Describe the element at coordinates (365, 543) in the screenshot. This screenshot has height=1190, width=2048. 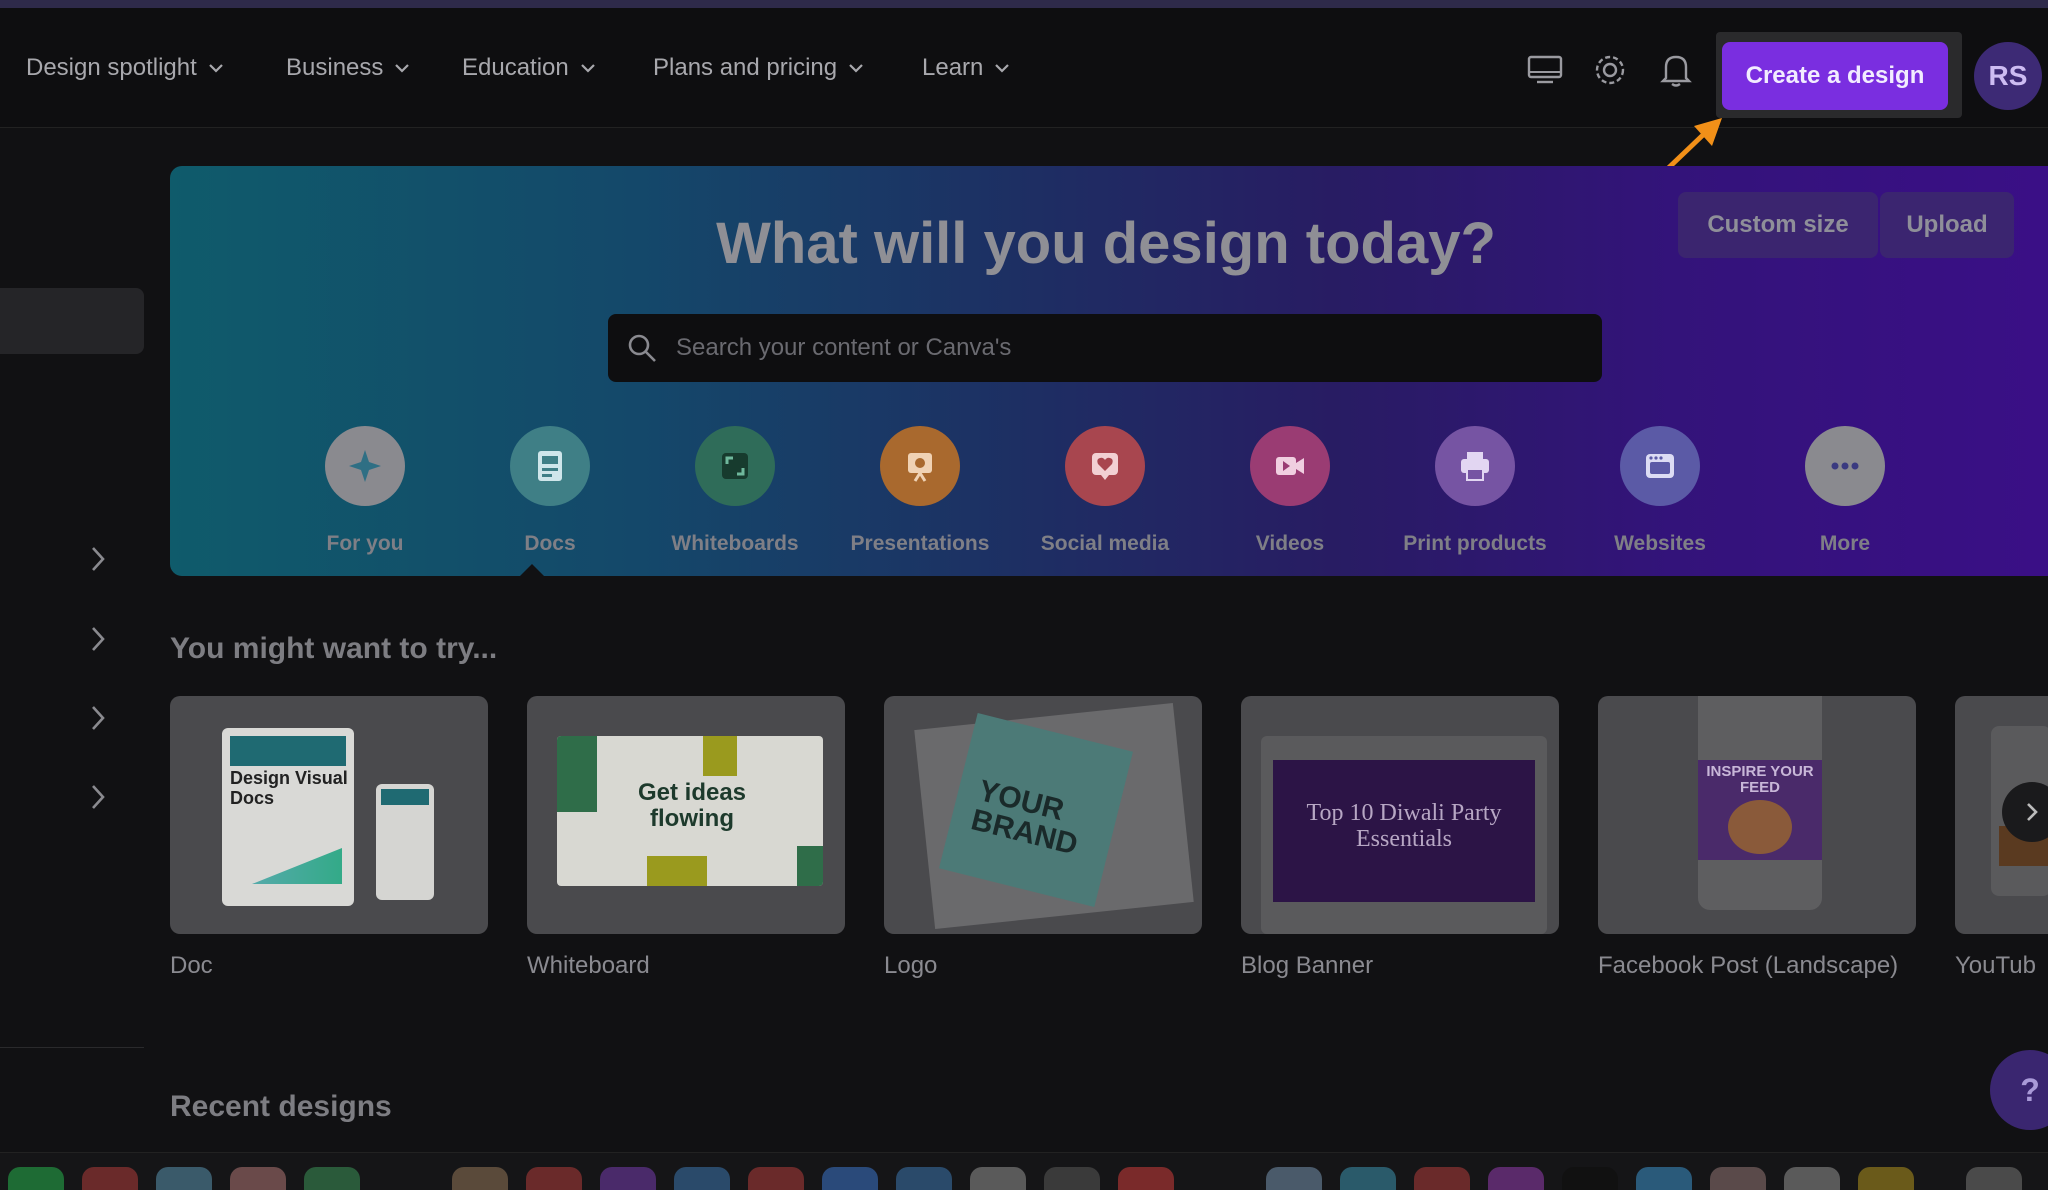
I see `category-label: For you` at that location.